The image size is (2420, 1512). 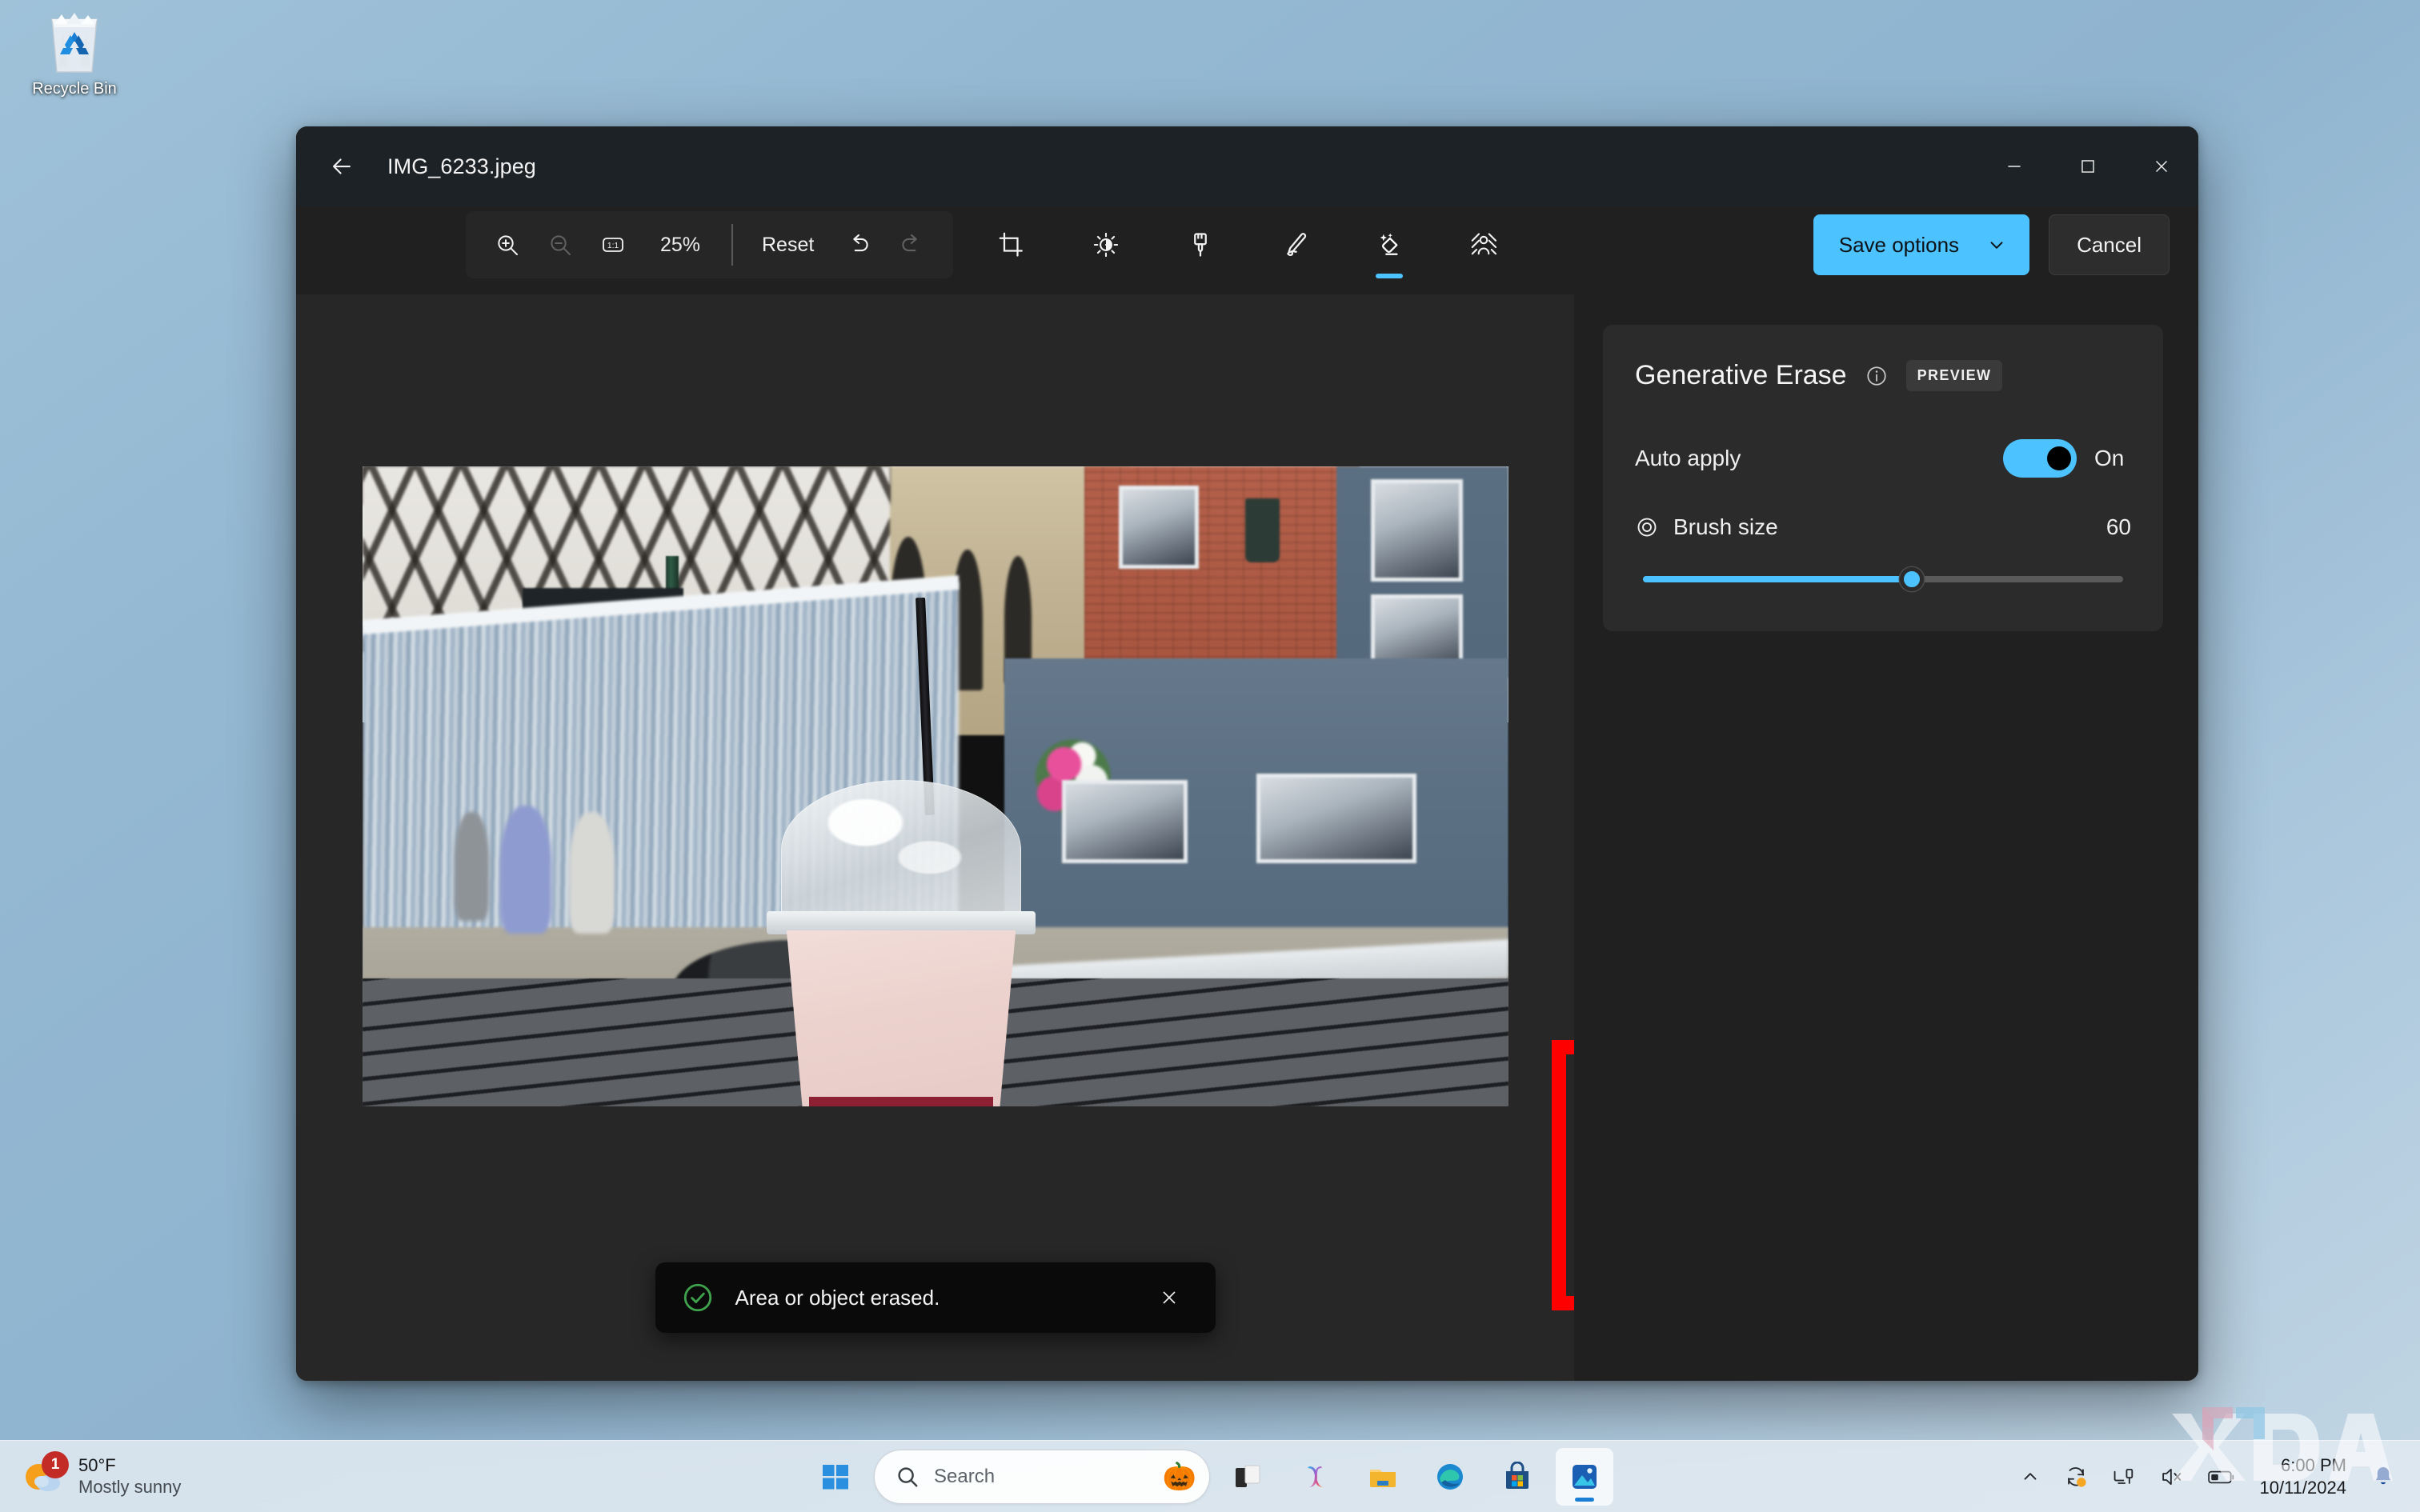 I want to click on undo-button, so click(x=859, y=245).